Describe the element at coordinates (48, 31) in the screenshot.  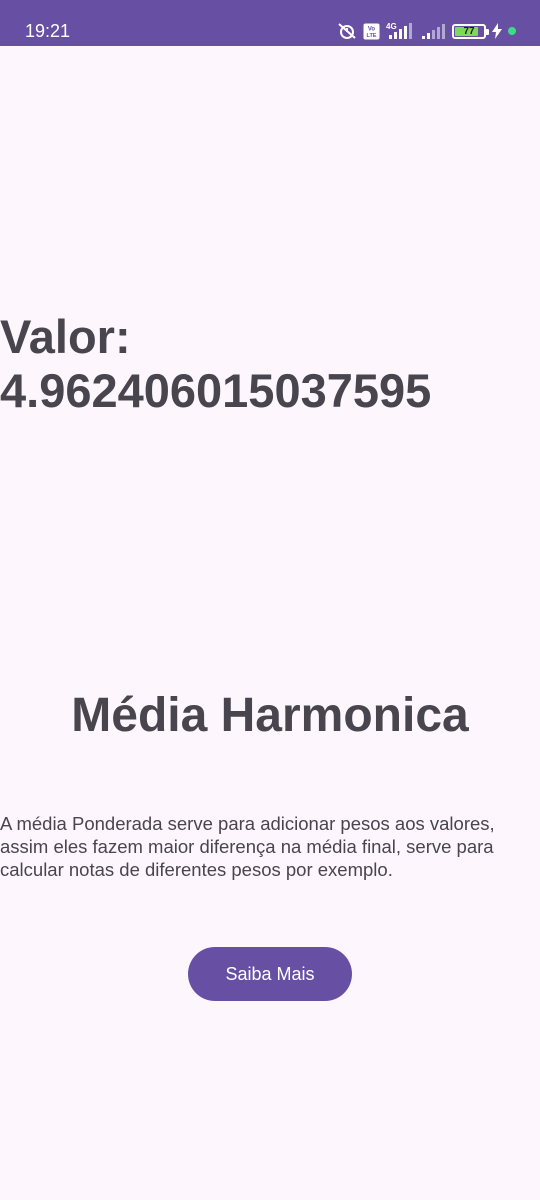
I see `status-time: 19:21` at that location.